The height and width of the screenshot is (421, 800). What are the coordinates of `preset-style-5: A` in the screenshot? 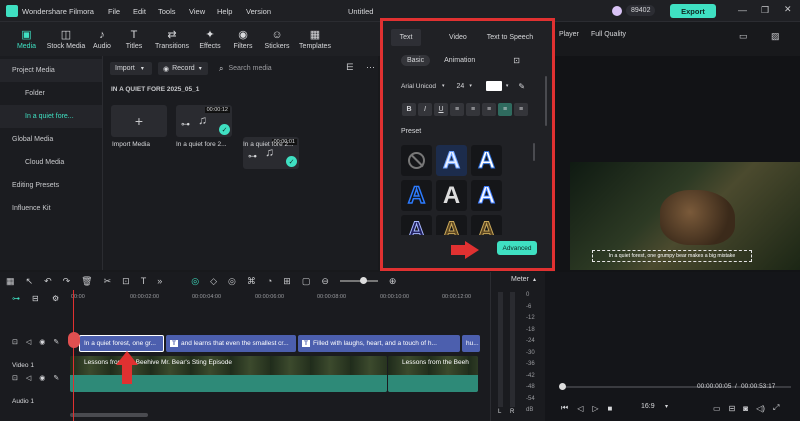 It's located at (486, 195).